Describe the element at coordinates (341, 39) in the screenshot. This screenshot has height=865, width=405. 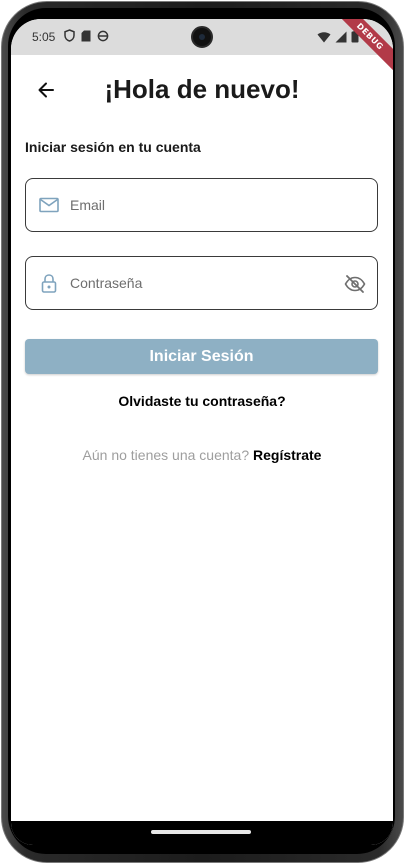
I see `signal-icon` at that location.